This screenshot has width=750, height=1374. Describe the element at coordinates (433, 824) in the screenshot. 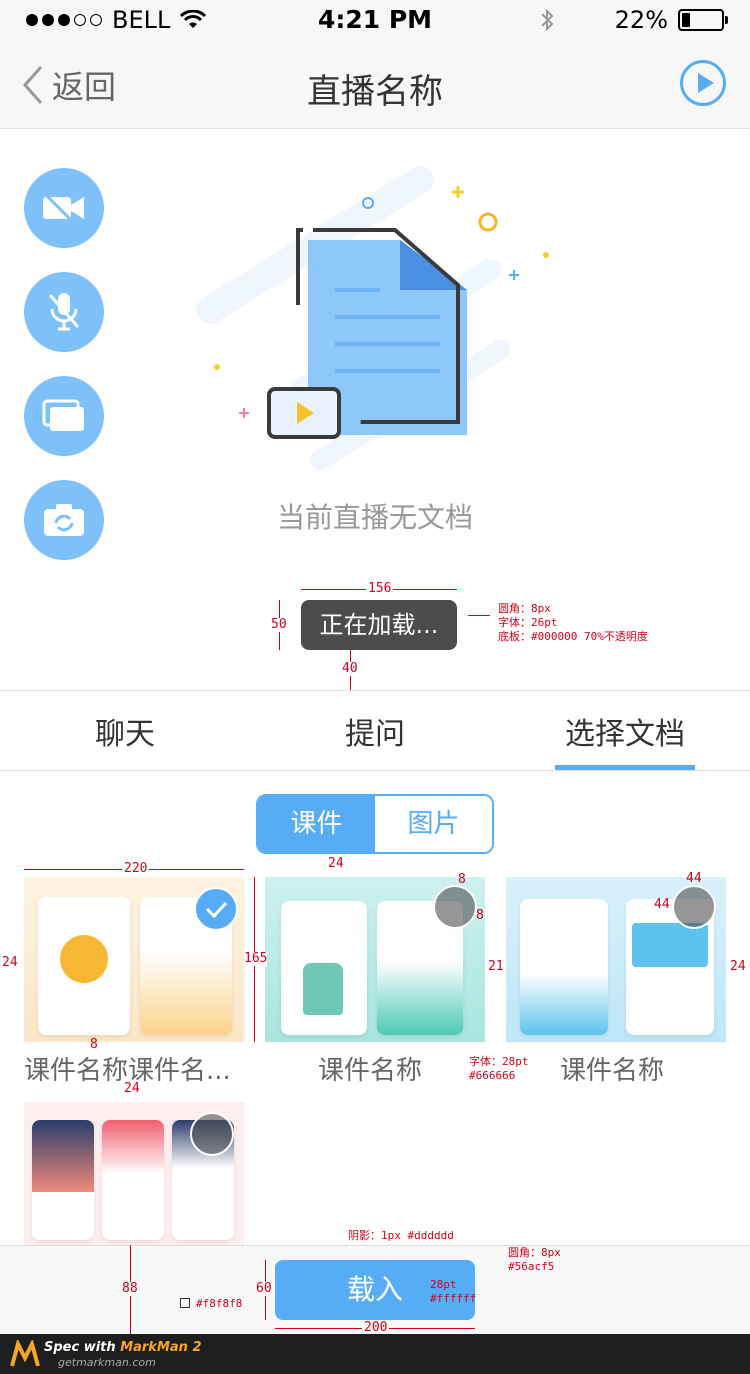

I see `segment-images: 图片` at that location.